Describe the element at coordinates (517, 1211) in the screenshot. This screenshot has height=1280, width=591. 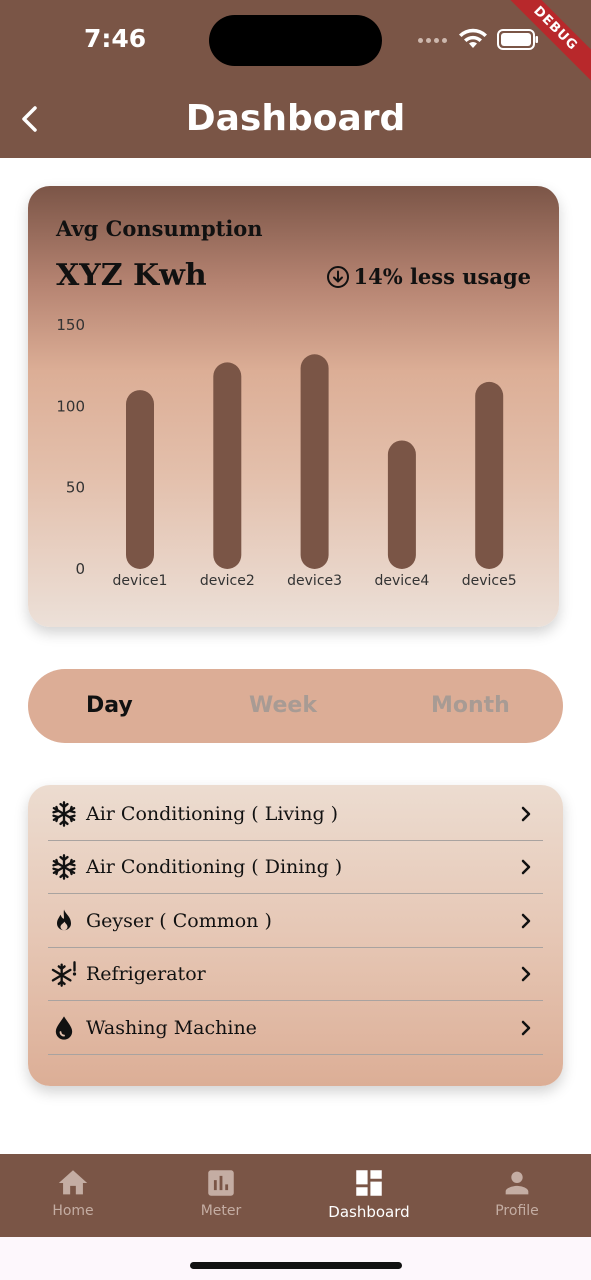
I see `nav-label: Profile` at that location.